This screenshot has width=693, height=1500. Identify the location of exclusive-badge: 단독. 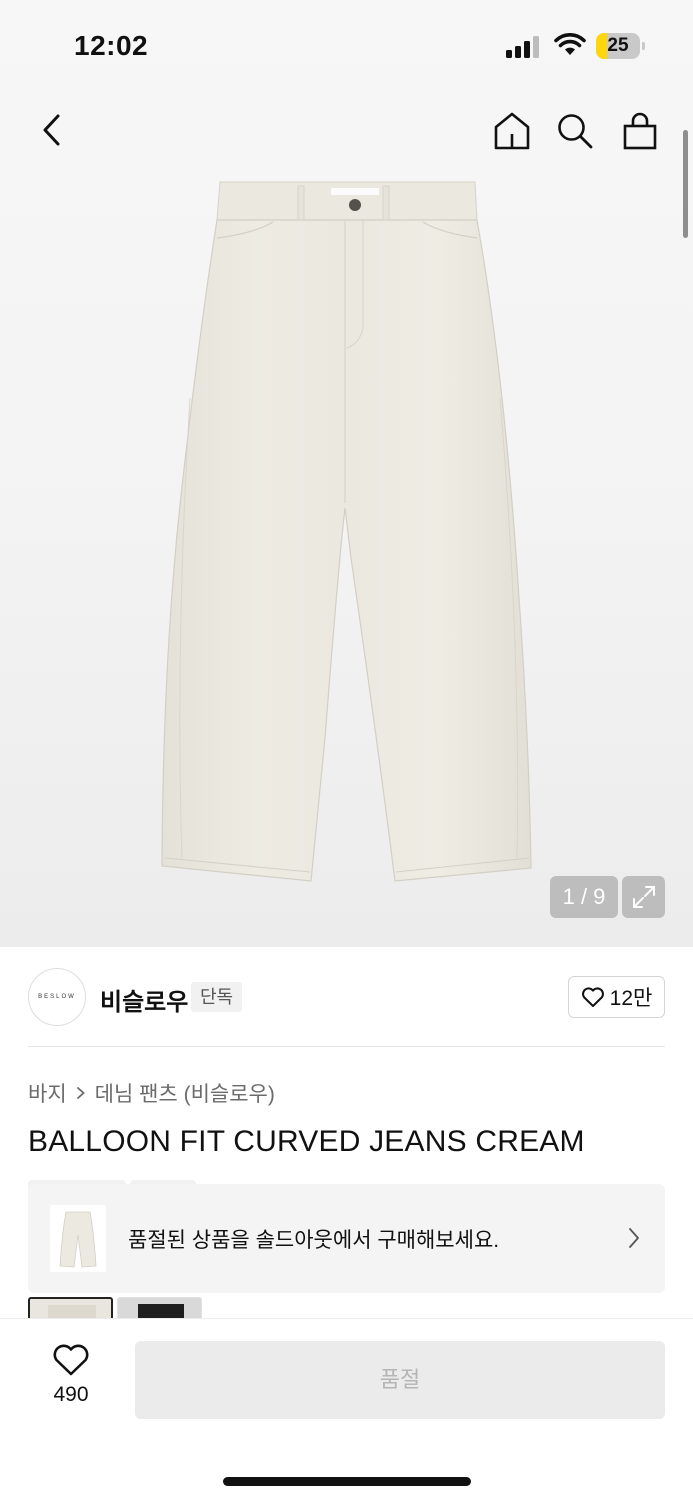
(217, 997).